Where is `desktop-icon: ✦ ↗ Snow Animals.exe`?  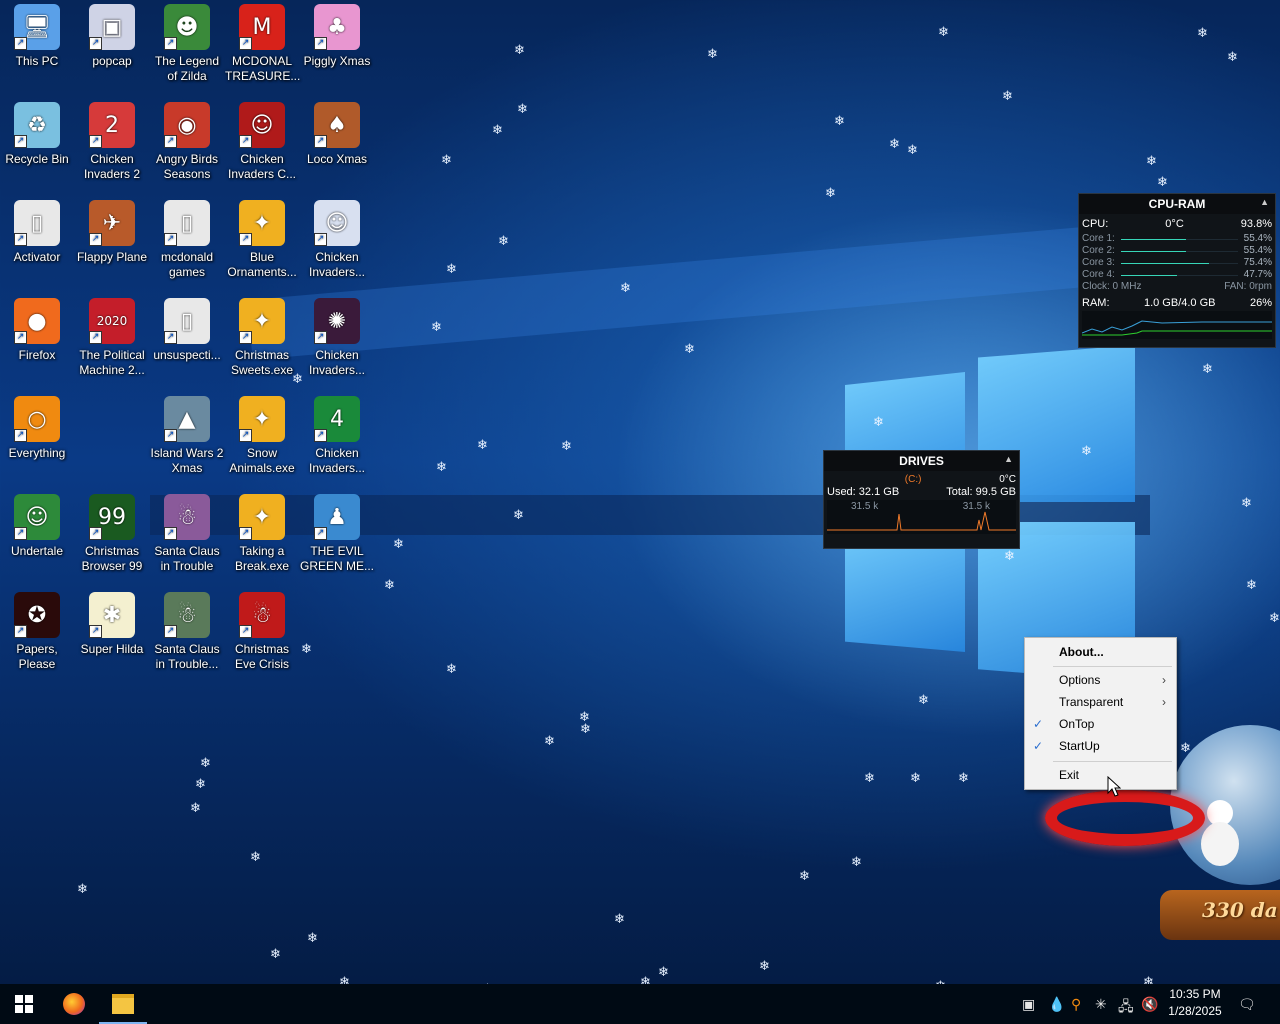
desktop-icon: ✦ ↗ Snow Animals.exe is located at coordinates (262, 436).